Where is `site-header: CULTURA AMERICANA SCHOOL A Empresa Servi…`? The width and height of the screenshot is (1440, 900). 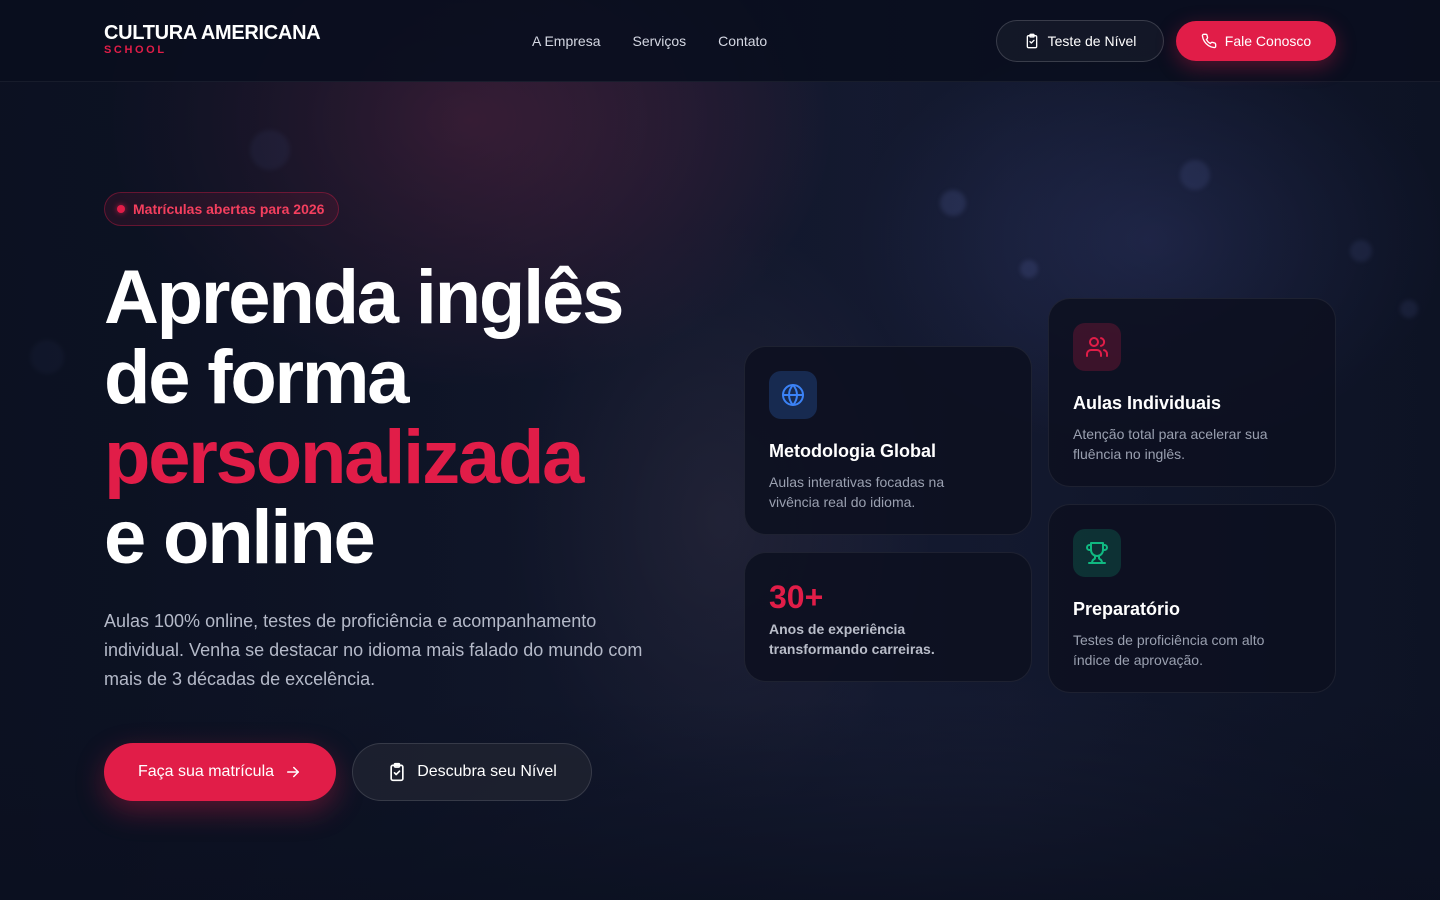 site-header: CULTURA AMERICANA SCHOOL A Empresa Servi… is located at coordinates (720, 41).